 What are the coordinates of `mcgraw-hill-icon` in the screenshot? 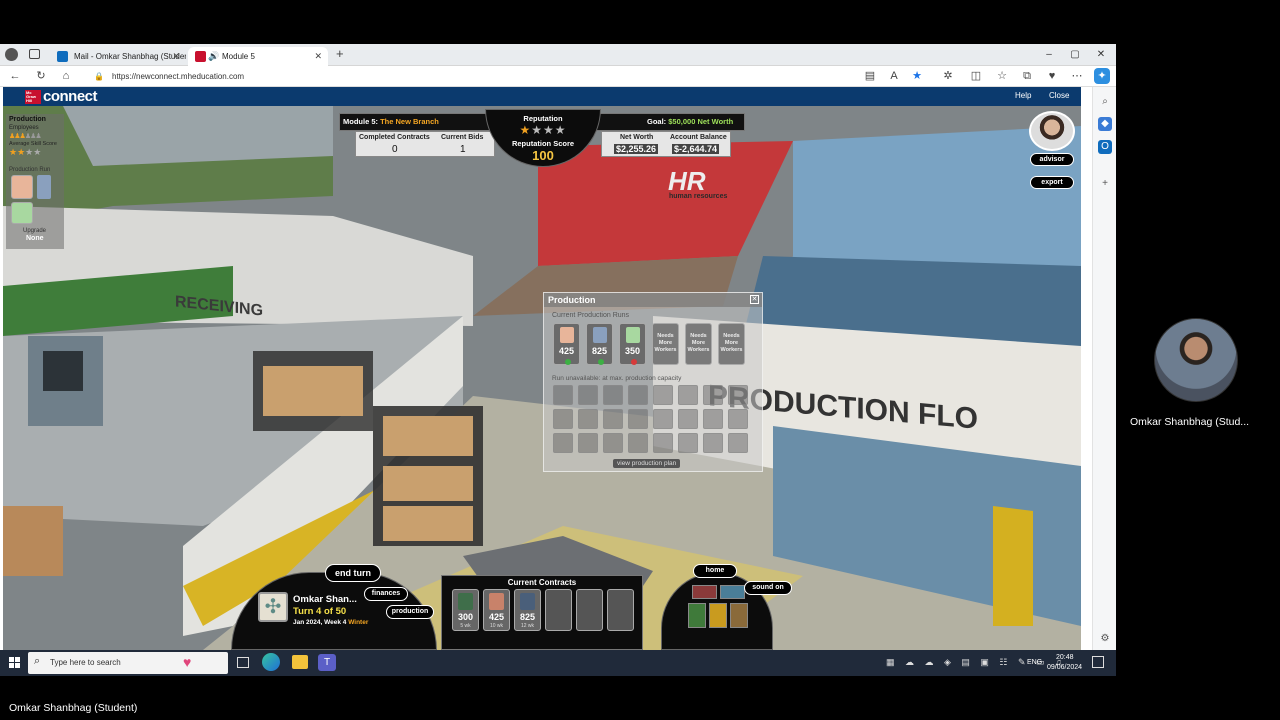 It's located at (200, 56).